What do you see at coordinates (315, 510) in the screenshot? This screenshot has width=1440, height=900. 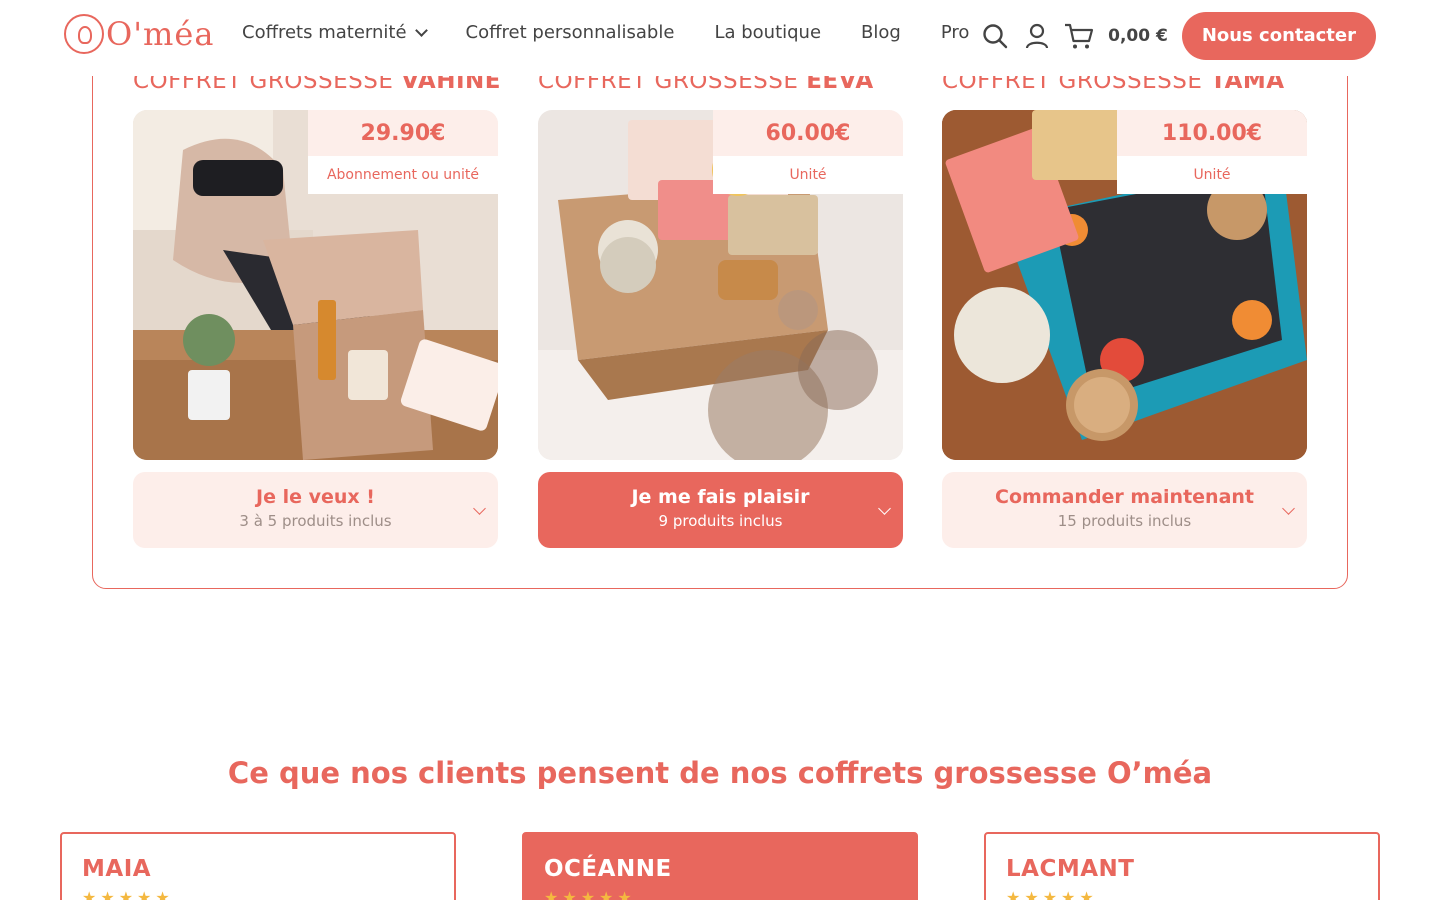 I see `product-cta-button: Je le veux ! 3 à 5 produits inclus` at bounding box center [315, 510].